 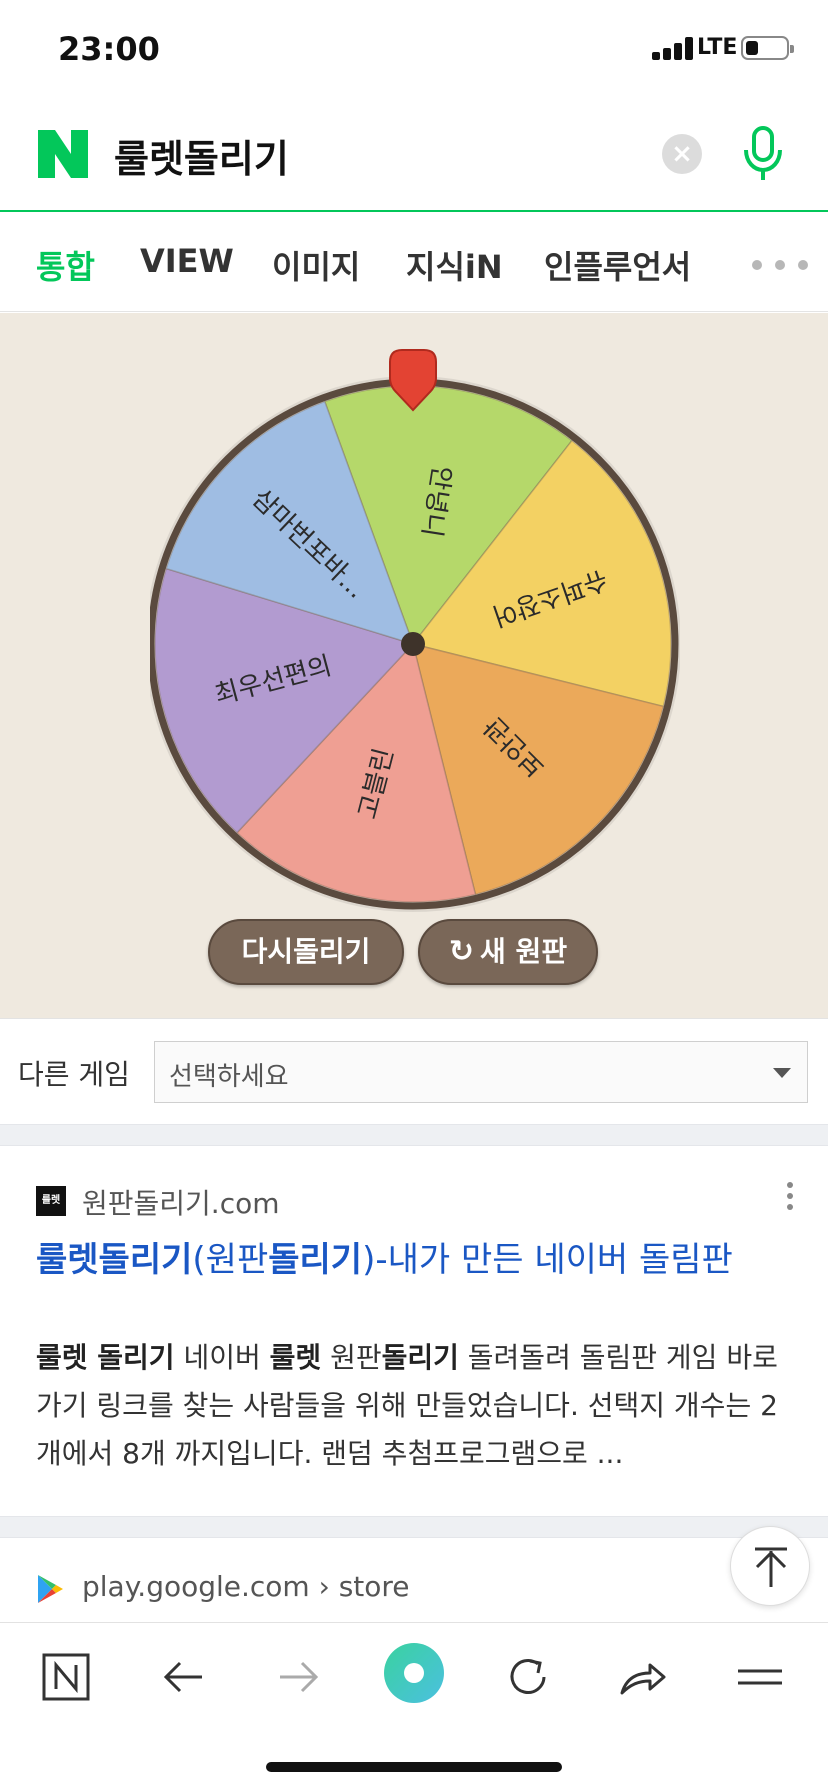 I want to click on wheel-hub, so click(x=413, y=644).